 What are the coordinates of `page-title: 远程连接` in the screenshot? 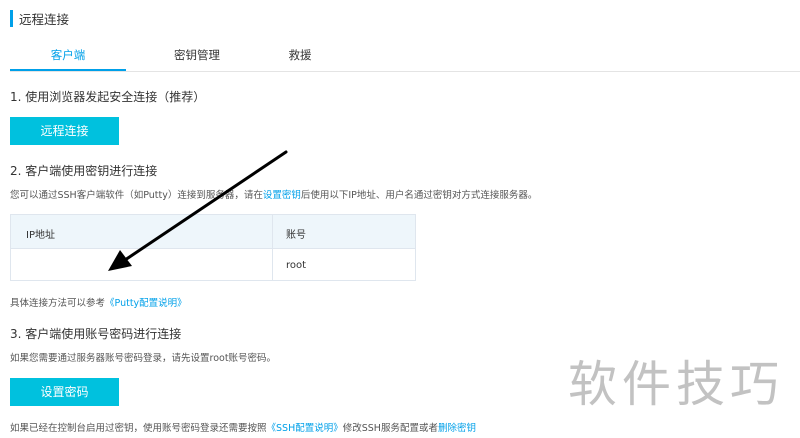 It's located at (44, 19).